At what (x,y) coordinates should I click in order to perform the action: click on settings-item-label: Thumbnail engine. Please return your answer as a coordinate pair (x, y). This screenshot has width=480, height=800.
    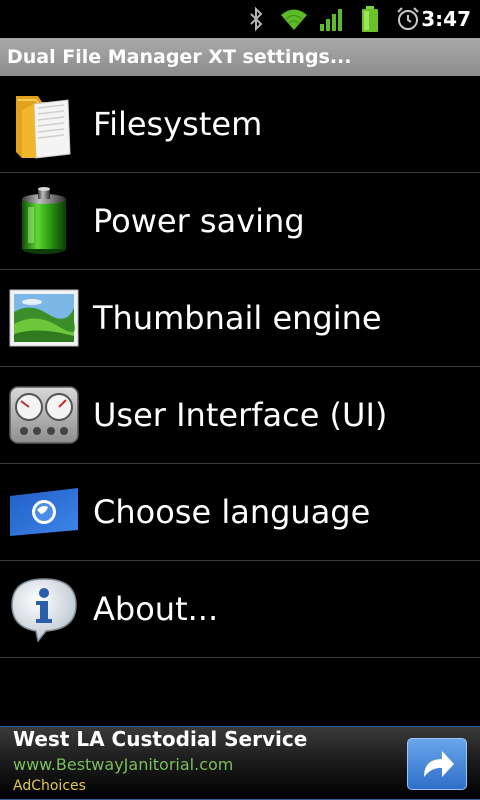
    Looking at the image, I should click on (237, 318).